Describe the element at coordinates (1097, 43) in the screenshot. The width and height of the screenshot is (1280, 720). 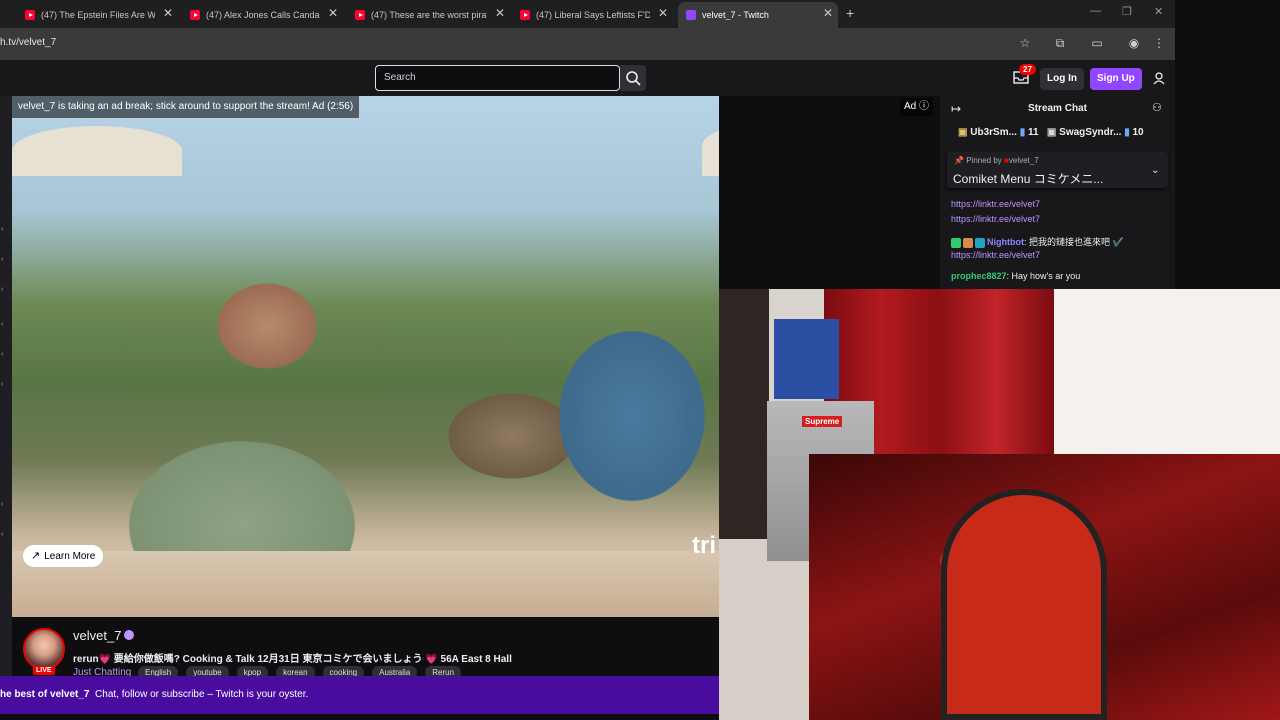
I see `cast-icon: ▭` at that location.